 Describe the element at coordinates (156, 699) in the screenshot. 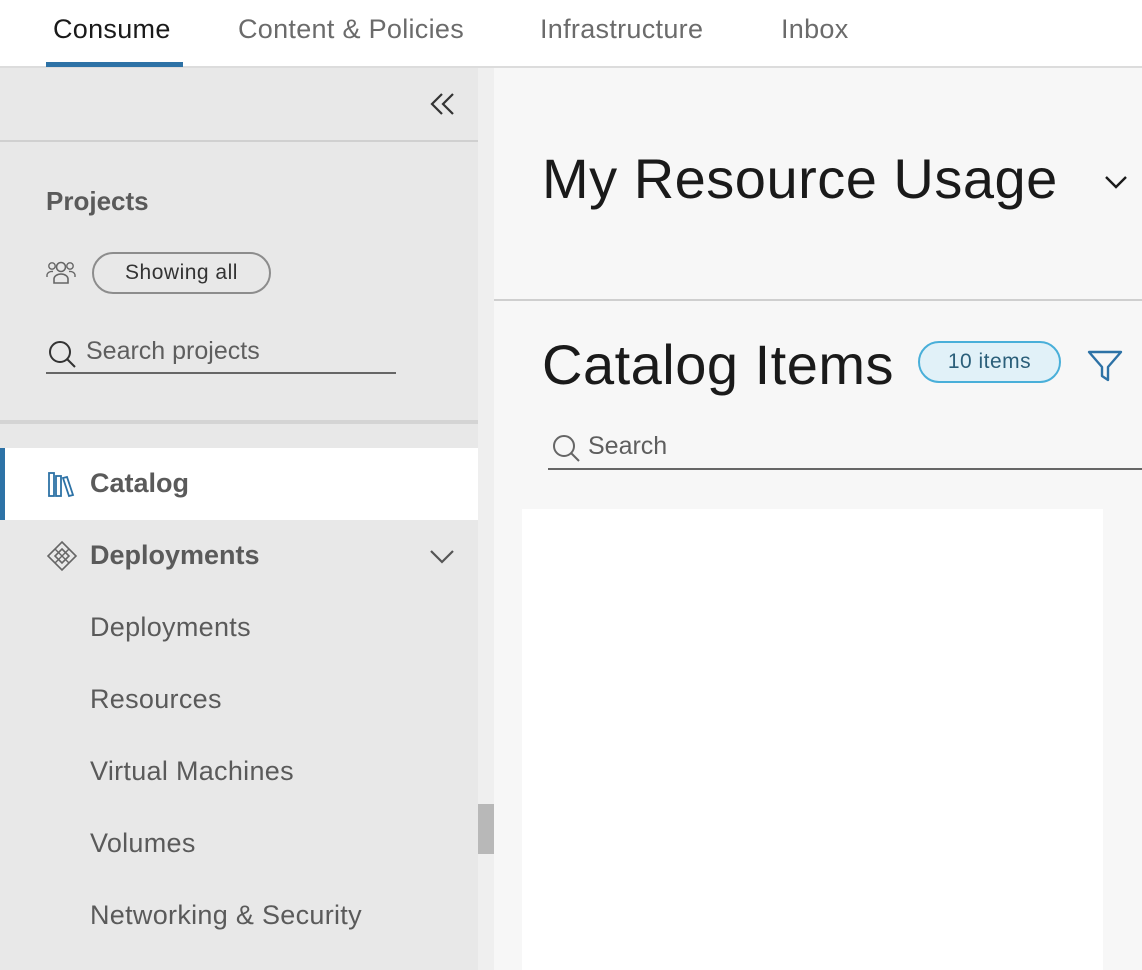

I see `sidebar-subitem-resources: Resources` at that location.